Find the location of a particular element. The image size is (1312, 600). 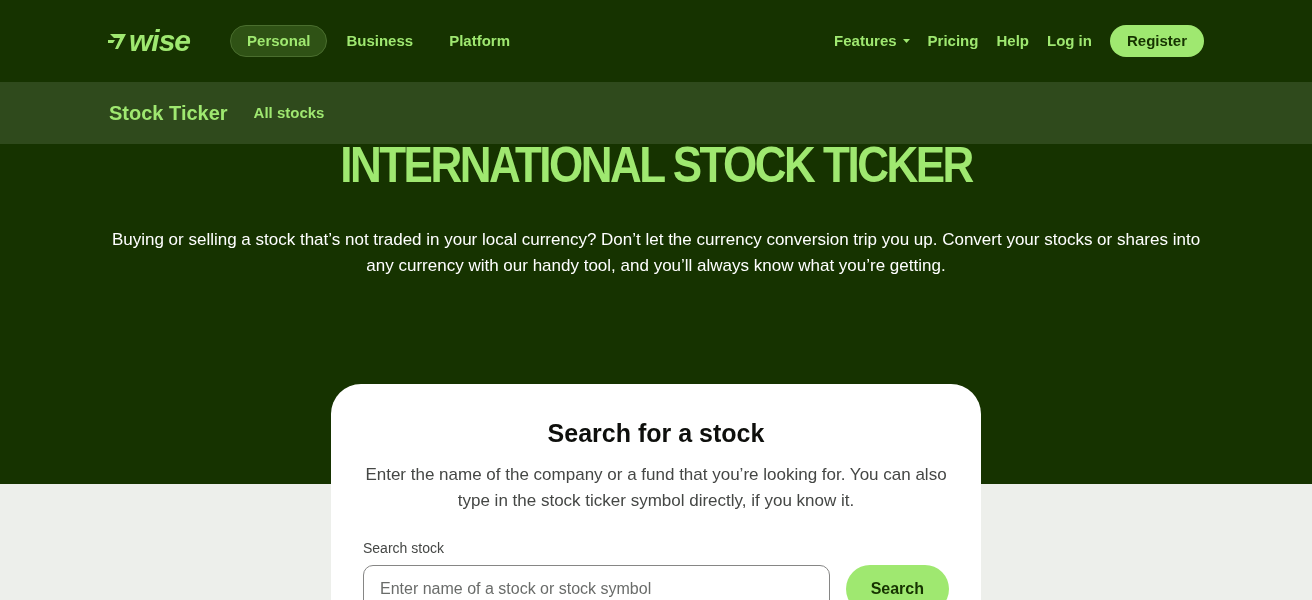

caret-icon is located at coordinates (906, 41).